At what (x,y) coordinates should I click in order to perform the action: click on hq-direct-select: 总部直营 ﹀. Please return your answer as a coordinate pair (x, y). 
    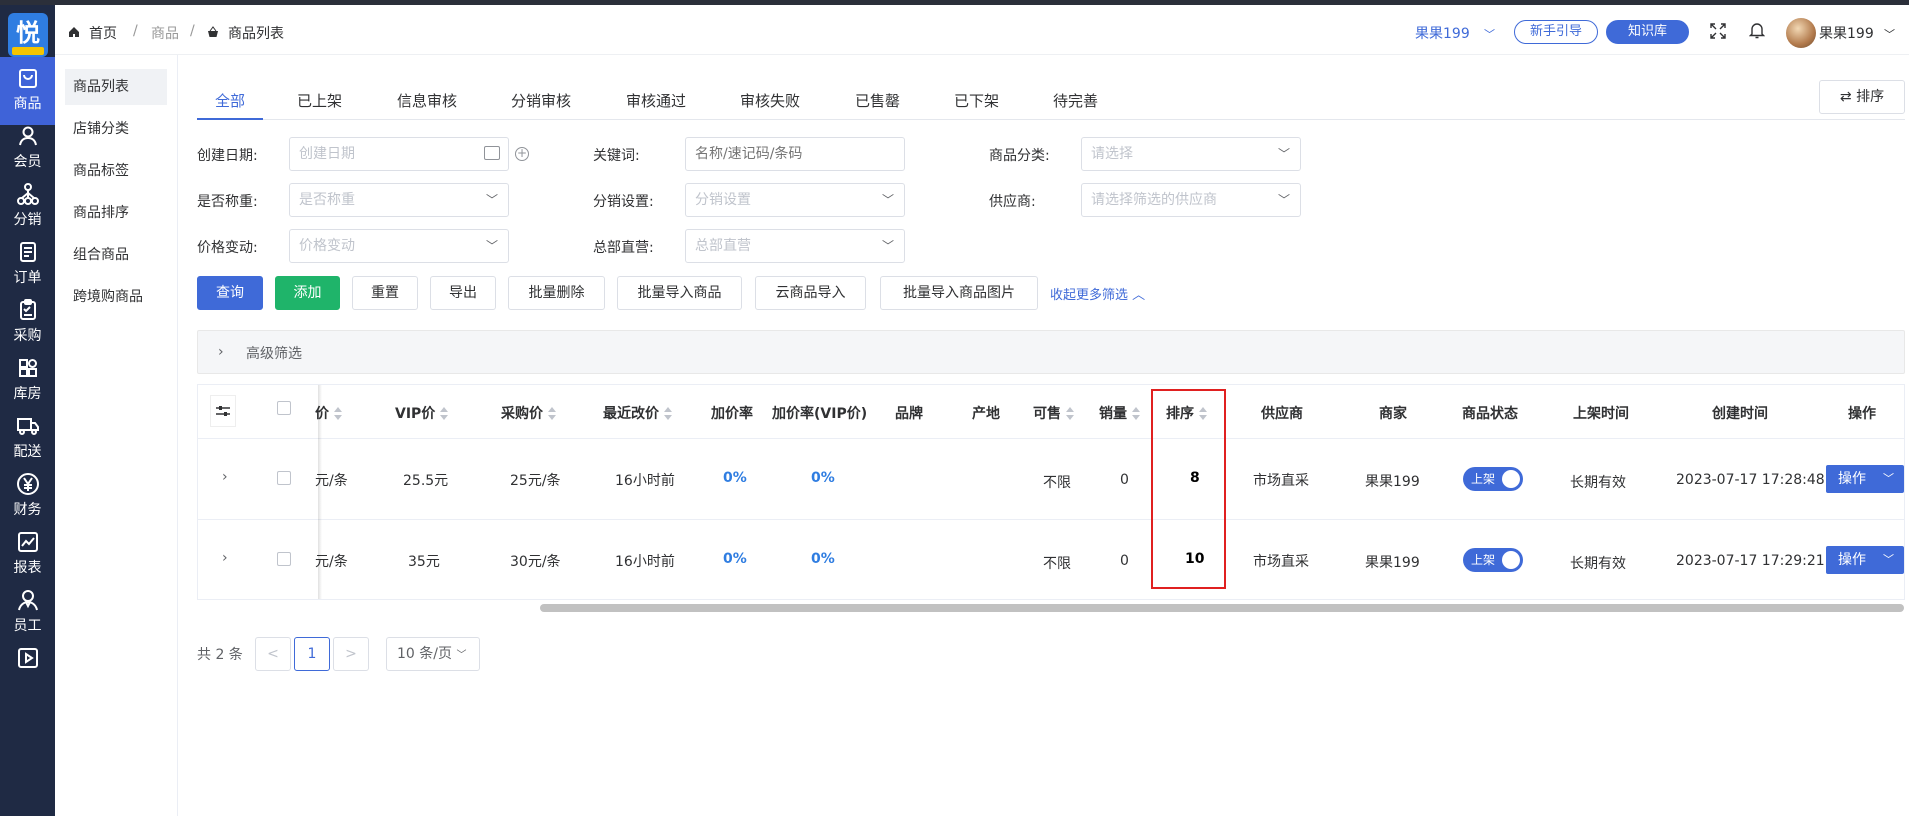
    Looking at the image, I should click on (795, 246).